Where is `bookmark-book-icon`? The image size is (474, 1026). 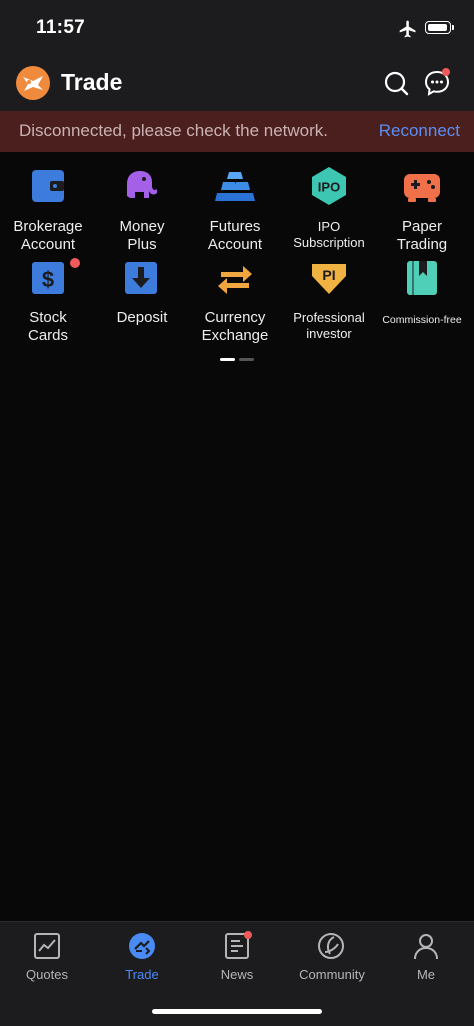
bookmark-book-icon is located at coordinates (422, 278).